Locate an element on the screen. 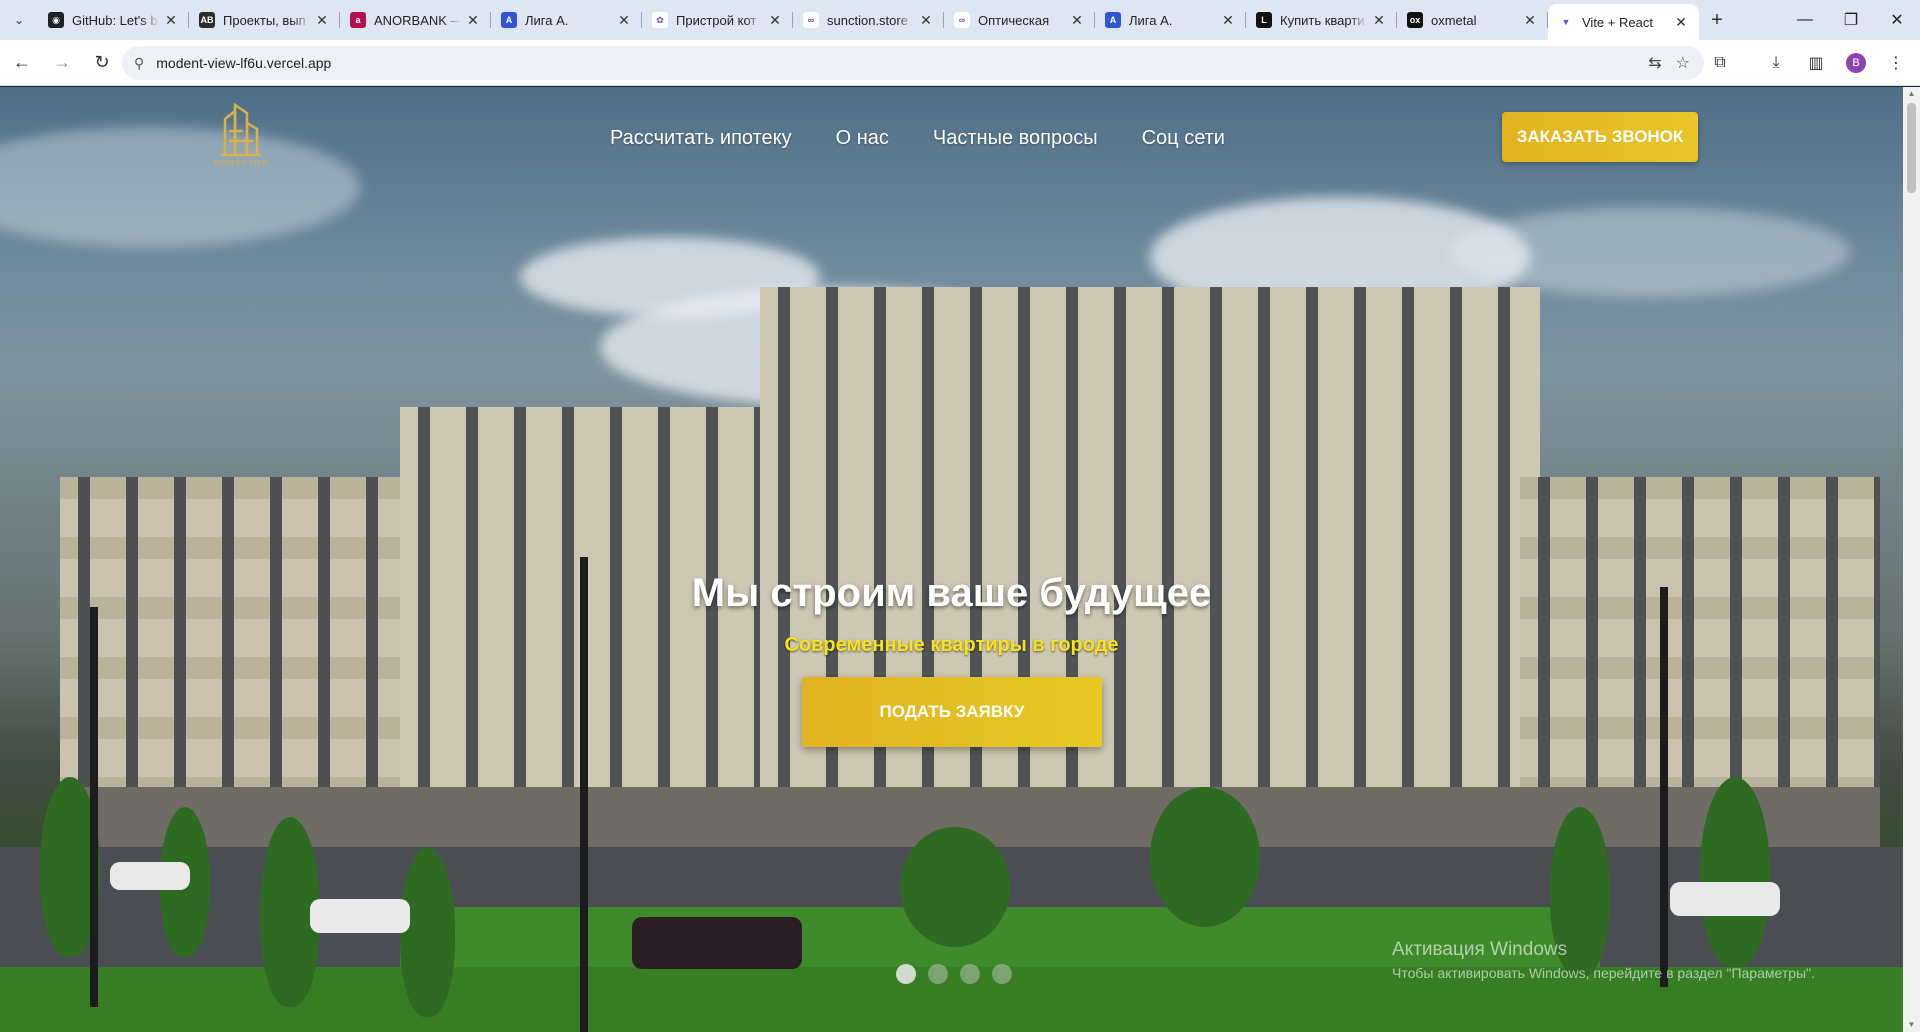 The image size is (1920, 1032). browser-tab: ◉ GitHub: Let's b ✕ is located at coordinates (113, 20).